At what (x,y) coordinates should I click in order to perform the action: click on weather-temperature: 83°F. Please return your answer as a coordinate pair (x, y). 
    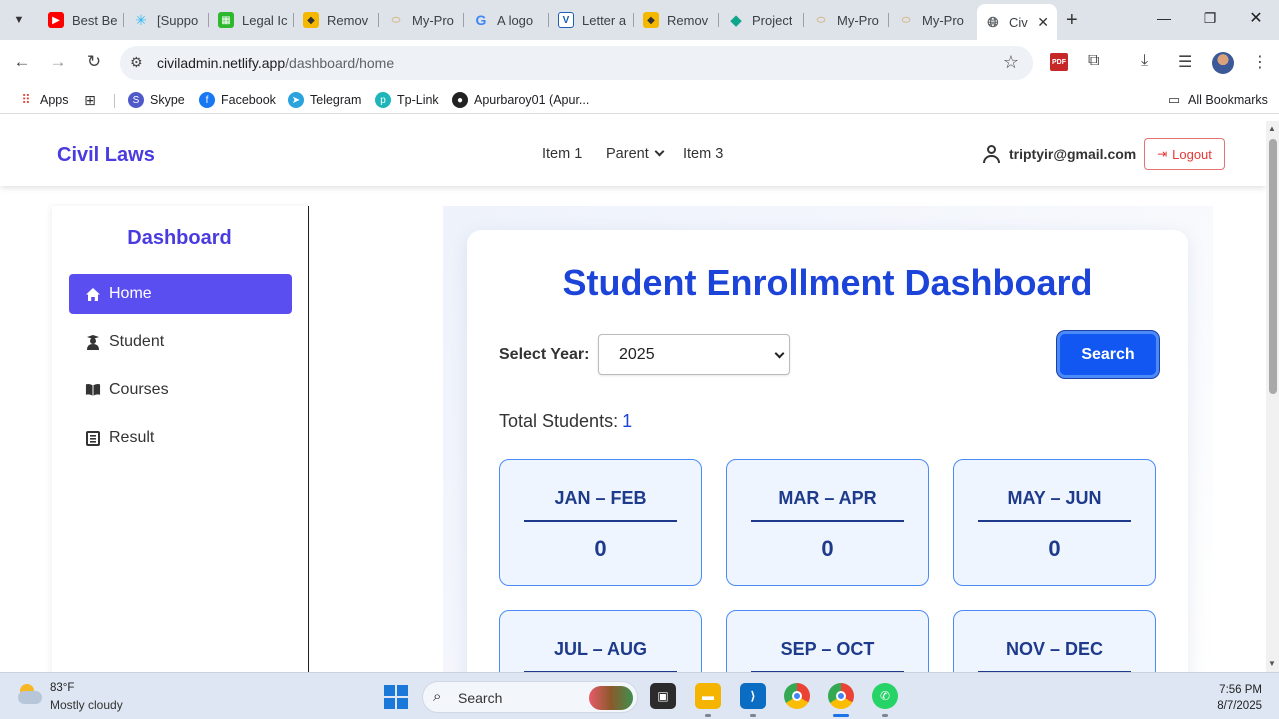
    Looking at the image, I should click on (62, 688).